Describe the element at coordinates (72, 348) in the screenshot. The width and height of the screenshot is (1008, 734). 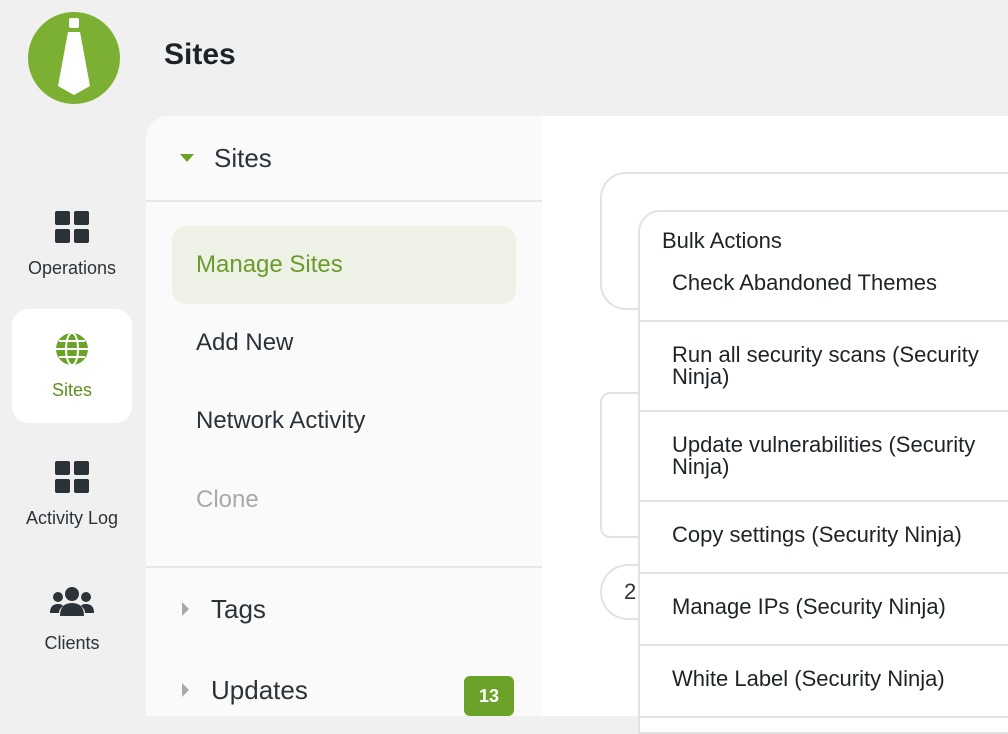
I see `globe-icon` at that location.